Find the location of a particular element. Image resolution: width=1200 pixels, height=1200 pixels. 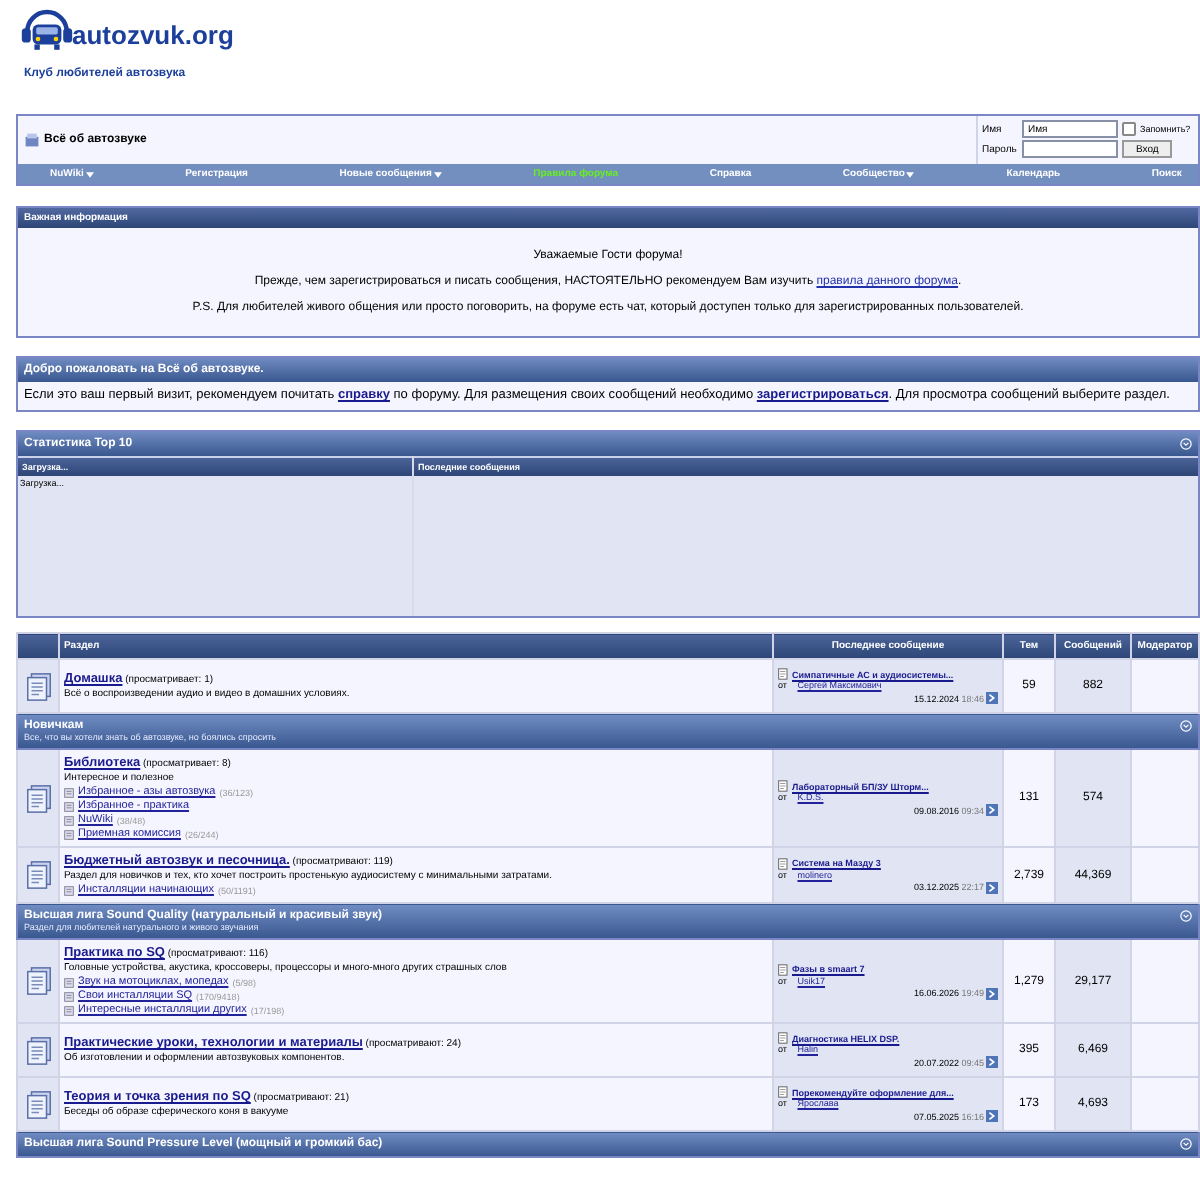

site-logo-text: autozvuk.org is located at coordinates (153, 36).